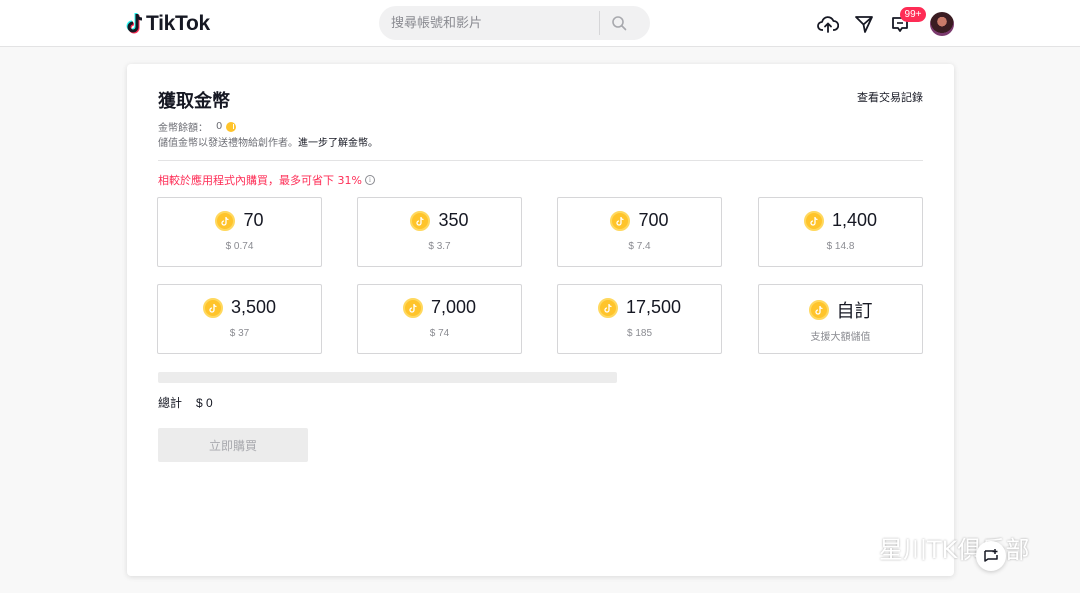 The image size is (1080, 593). I want to click on loading-bar, so click(387, 377).